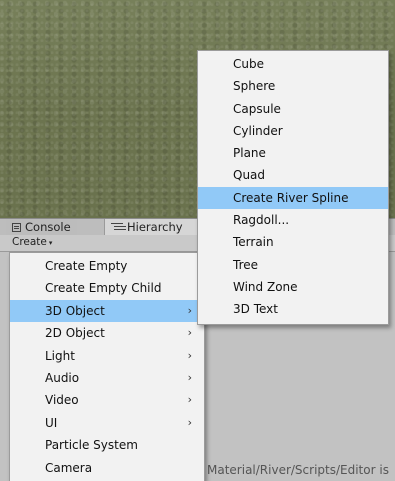 The image size is (395, 481). I want to click on menu-item-label: Sphere, so click(254, 86).